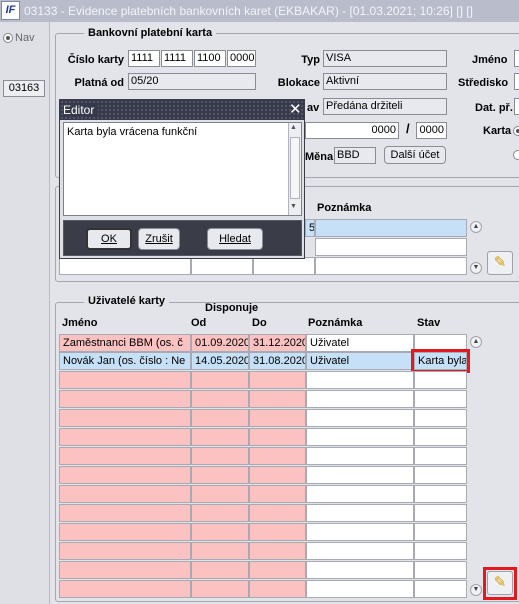 The height and width of the screenshot is (604, 519). What do you see at coordinates (222, 266) in the screenshot?
I see `notes-cell-b3` at bounding box center [222, 266].